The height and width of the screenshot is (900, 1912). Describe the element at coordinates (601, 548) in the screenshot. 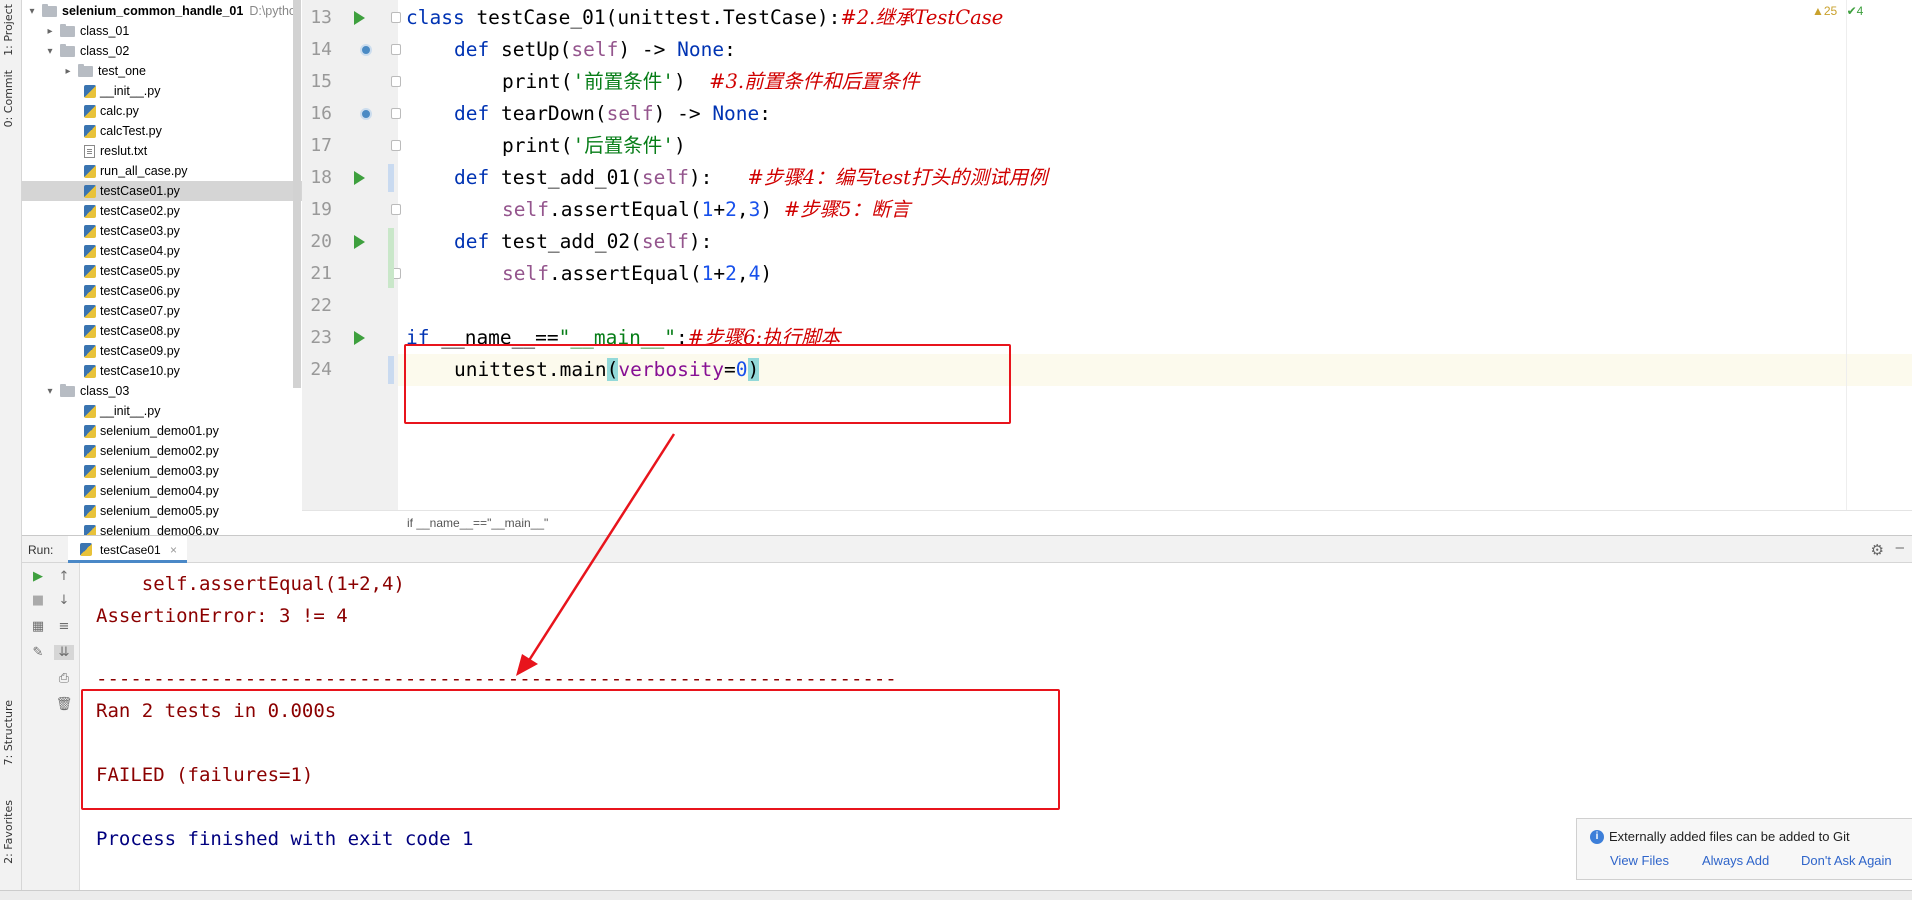

I see `arrow-shaft` at that location.